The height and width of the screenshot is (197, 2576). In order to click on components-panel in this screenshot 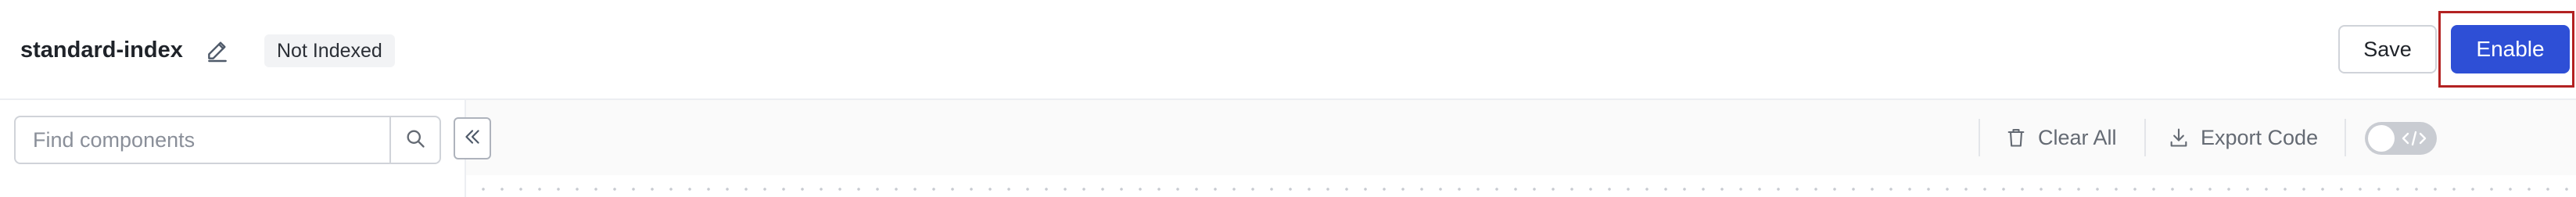, I will do `click(233, 148)`.